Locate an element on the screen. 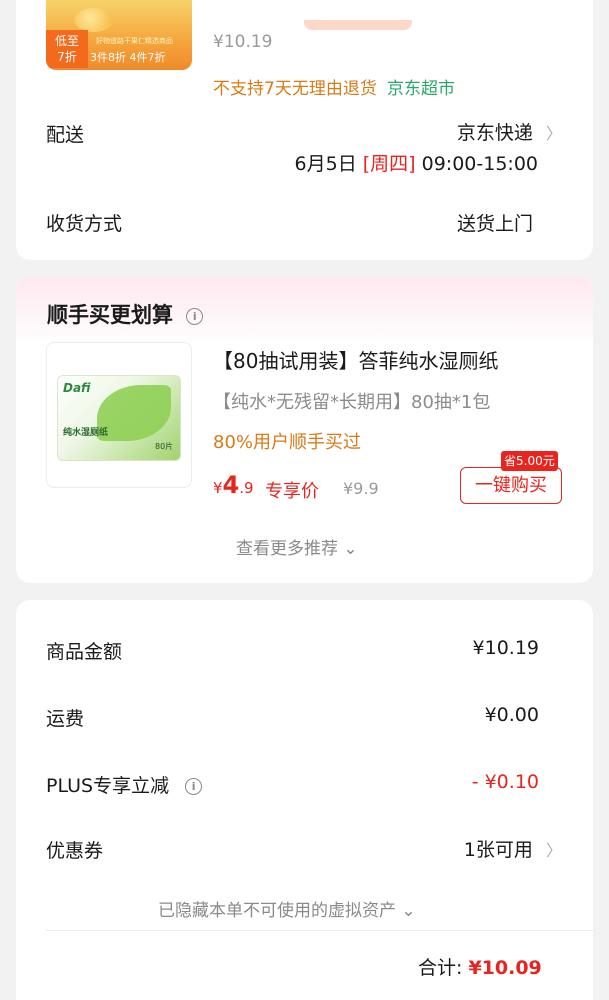  addon-price: ¥4.9 is located at coordinates (233, 485).